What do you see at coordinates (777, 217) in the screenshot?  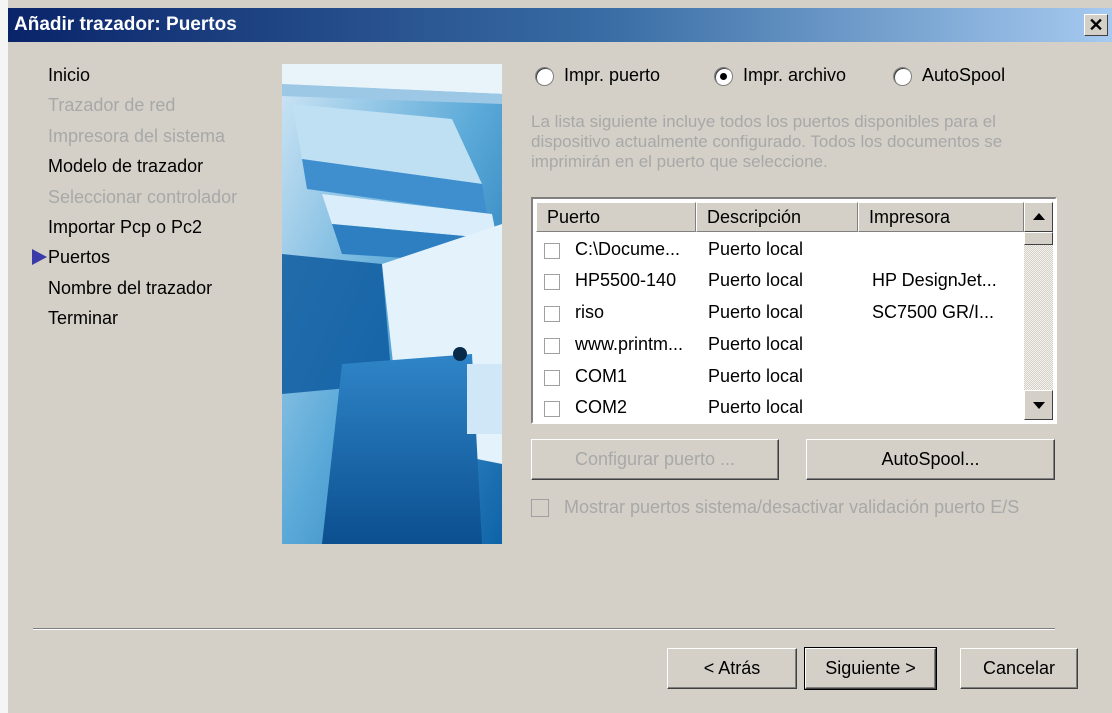 I see `column-header-descripcion: Descripción` at bounding box center [777, 217].